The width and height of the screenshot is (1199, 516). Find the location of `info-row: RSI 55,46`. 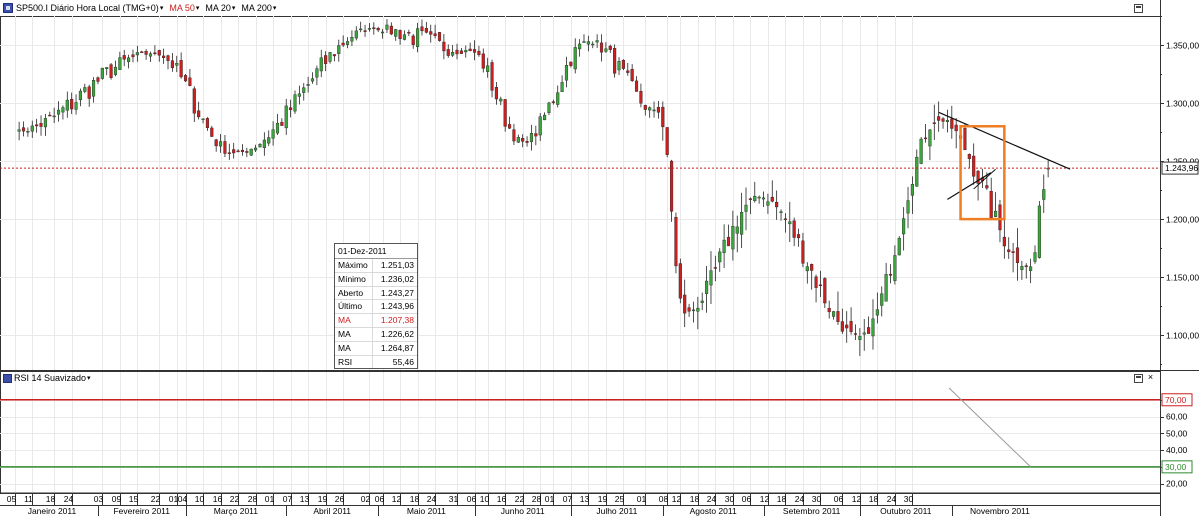

info-row: RSI 55,46 is located at coordinates (376, 362).